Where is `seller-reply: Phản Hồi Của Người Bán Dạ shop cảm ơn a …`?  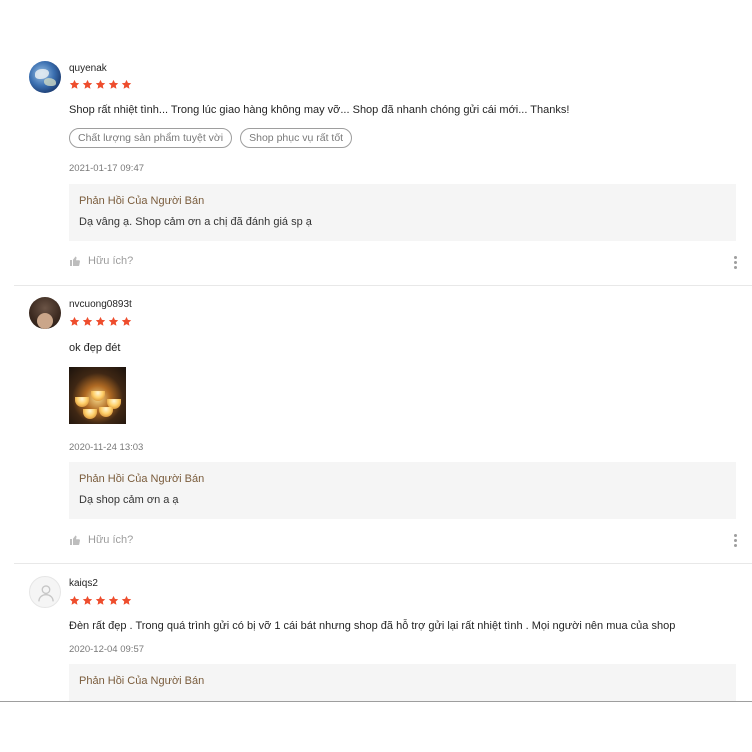
seller-reply: Phản Hồi Của Người Bán Dạ shop cảm ơn a … is located at coordinates (402, 490).